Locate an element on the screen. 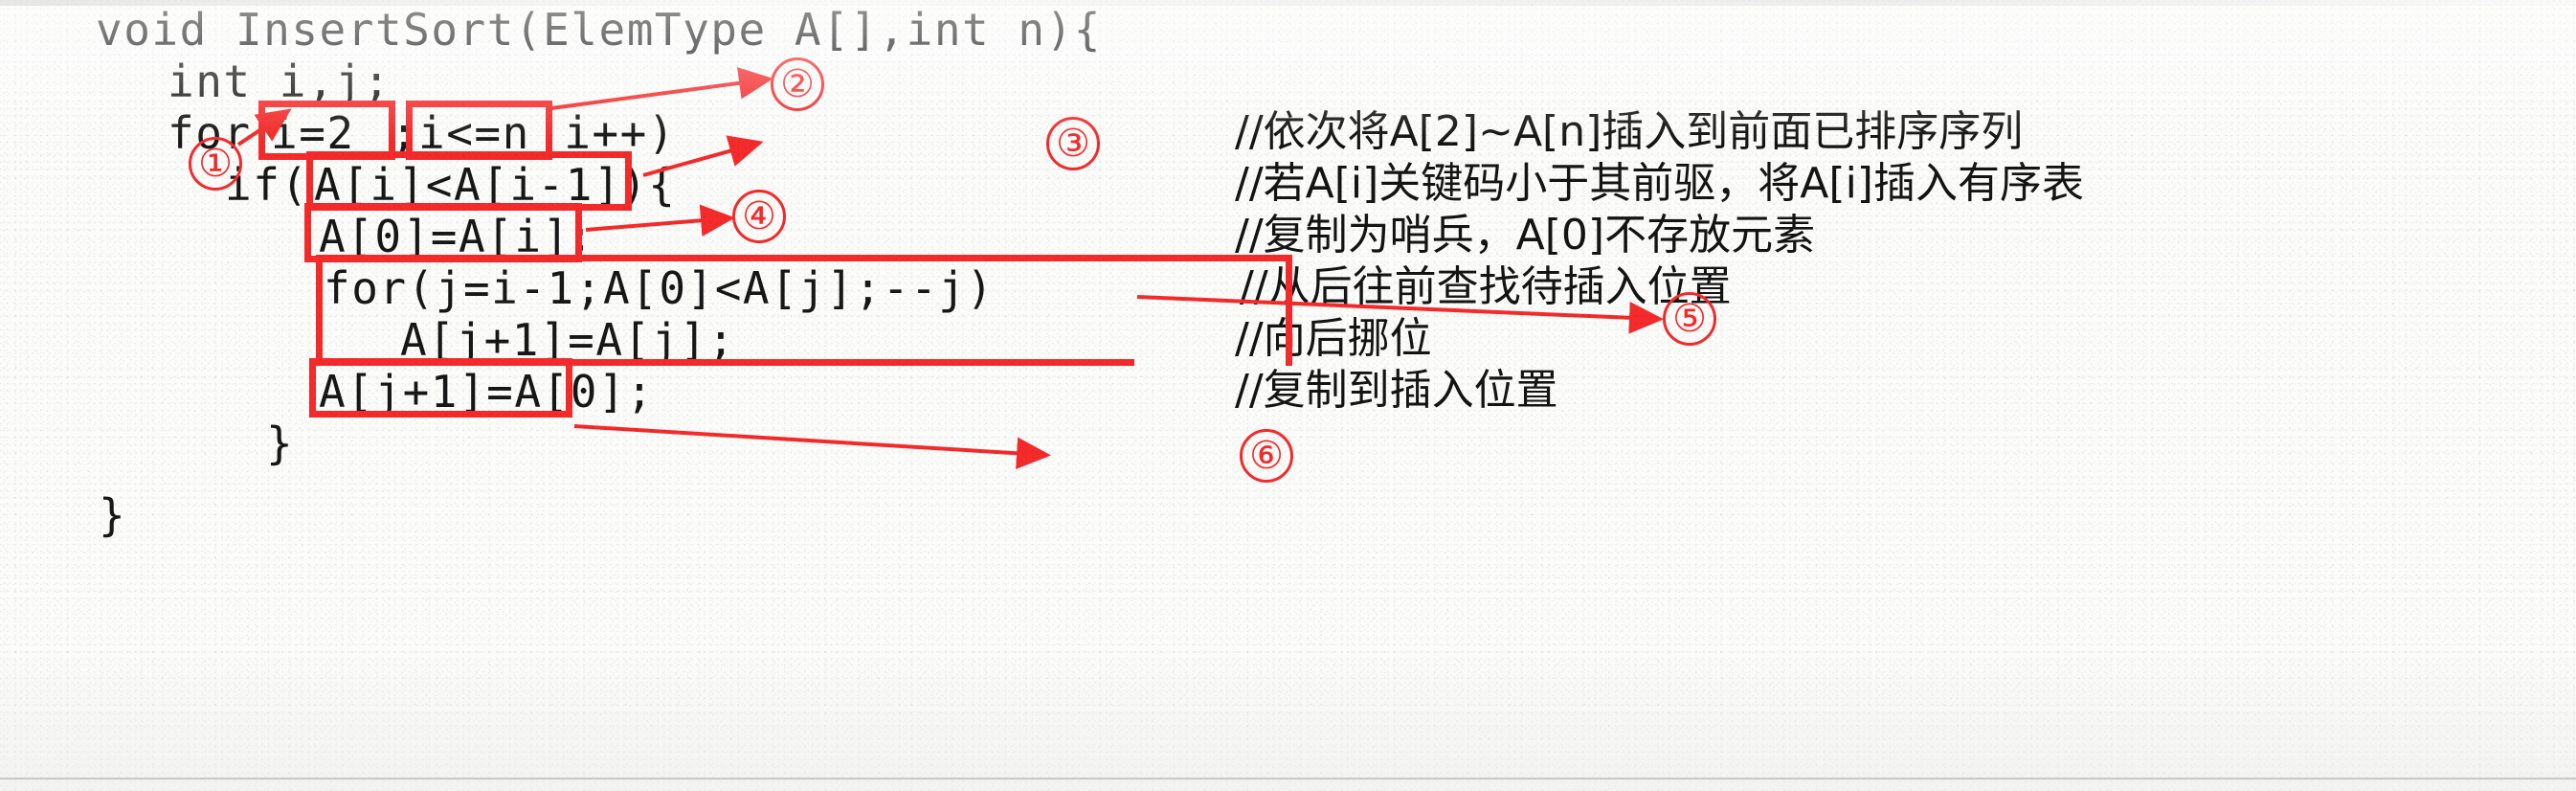 Image resolution: width=2576 pixels, height=791 pixels. code-line-5-expr: A[0]=A[i] is located at coordinates (445, 237).